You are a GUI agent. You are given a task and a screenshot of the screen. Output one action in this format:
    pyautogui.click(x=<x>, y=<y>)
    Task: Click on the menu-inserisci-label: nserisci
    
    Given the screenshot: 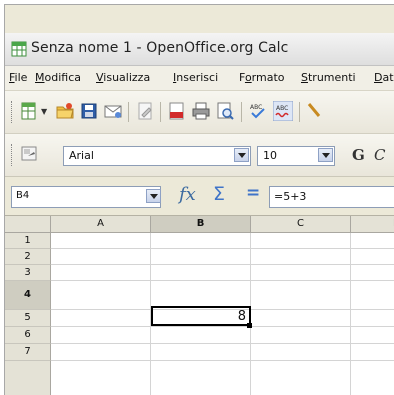 What is the action you would take?
    pyautogui.click(x=197, y=77)
    